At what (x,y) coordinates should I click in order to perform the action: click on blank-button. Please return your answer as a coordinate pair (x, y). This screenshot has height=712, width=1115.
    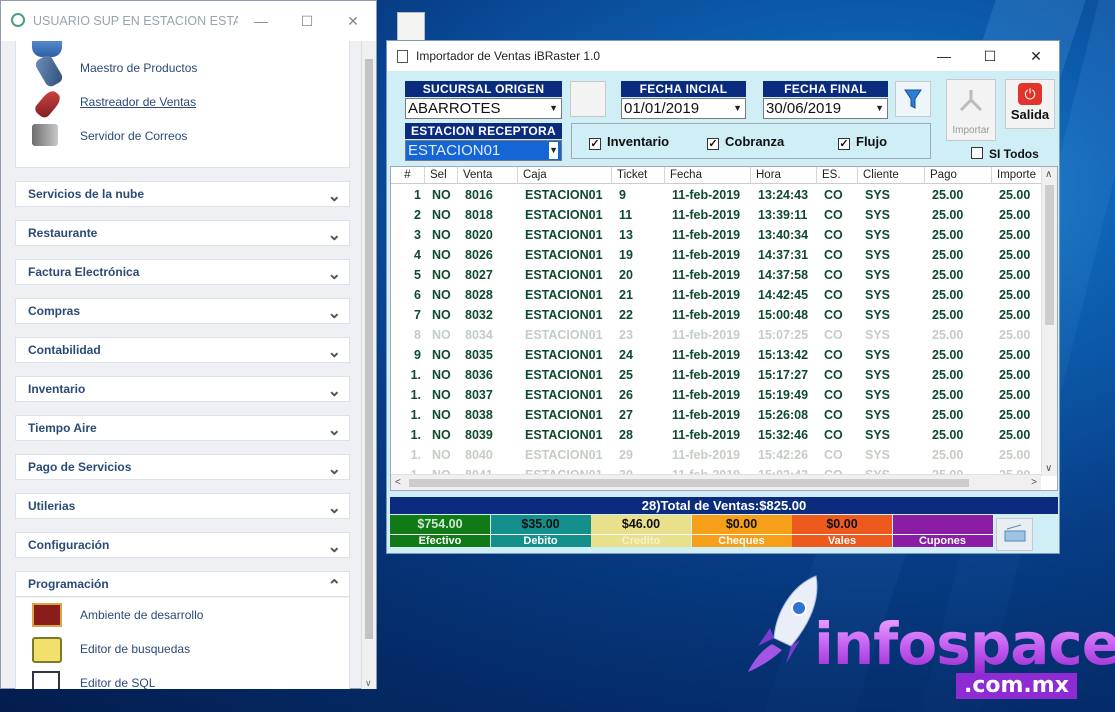
    Looking at the image, I should click on (588, 99).